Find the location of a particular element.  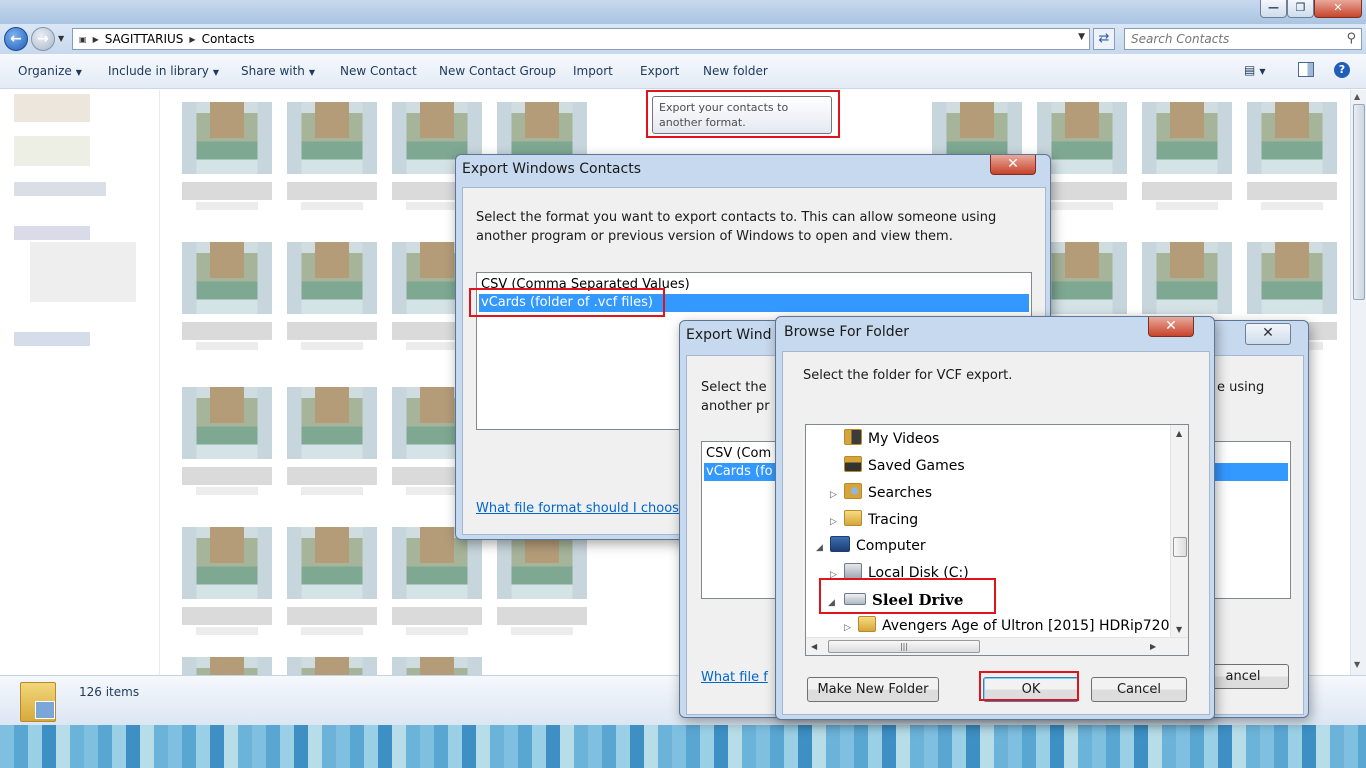

format-option-vcard: vCards (folder of .vcf files) is located at coordinates (754, 303).